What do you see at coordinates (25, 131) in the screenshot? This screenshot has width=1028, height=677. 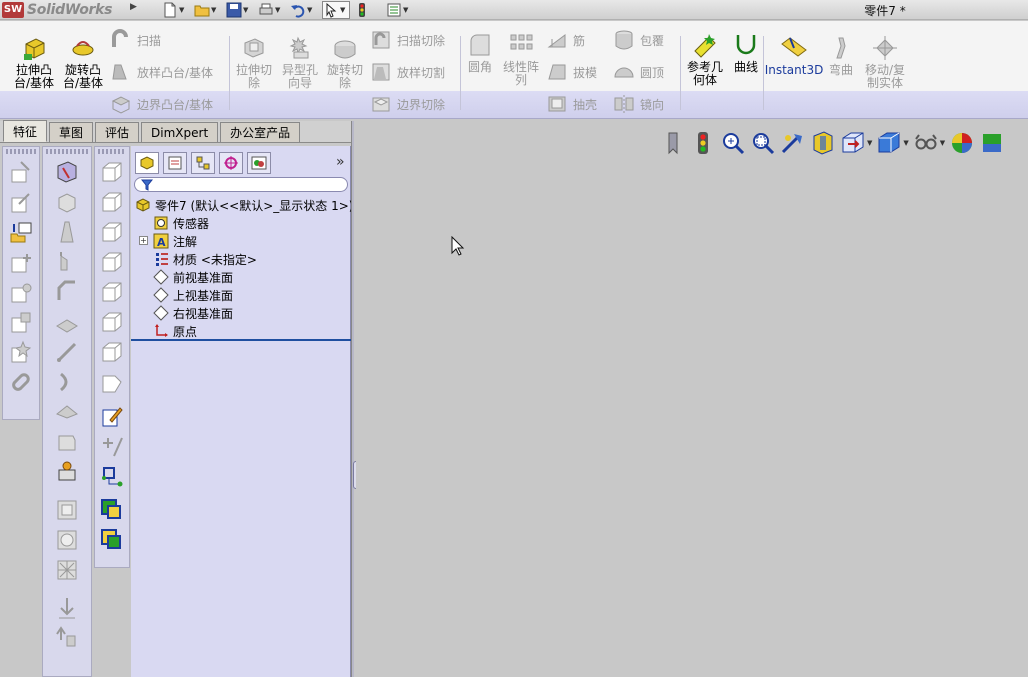 I see `tab-features: 特征` at bounding box center [25, 131].